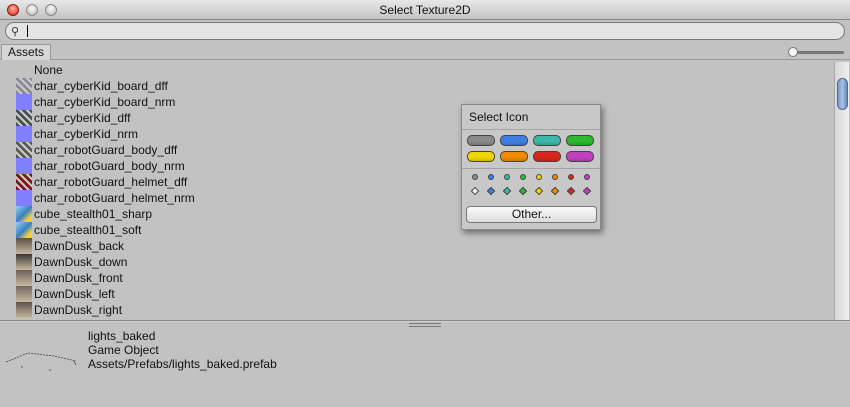 This screenshot has height=407, width=850. Describe the element at coordinates (417, 198) in the screenshot. I see `list-item: char_robotGuard_helmet_nrm` at that location.